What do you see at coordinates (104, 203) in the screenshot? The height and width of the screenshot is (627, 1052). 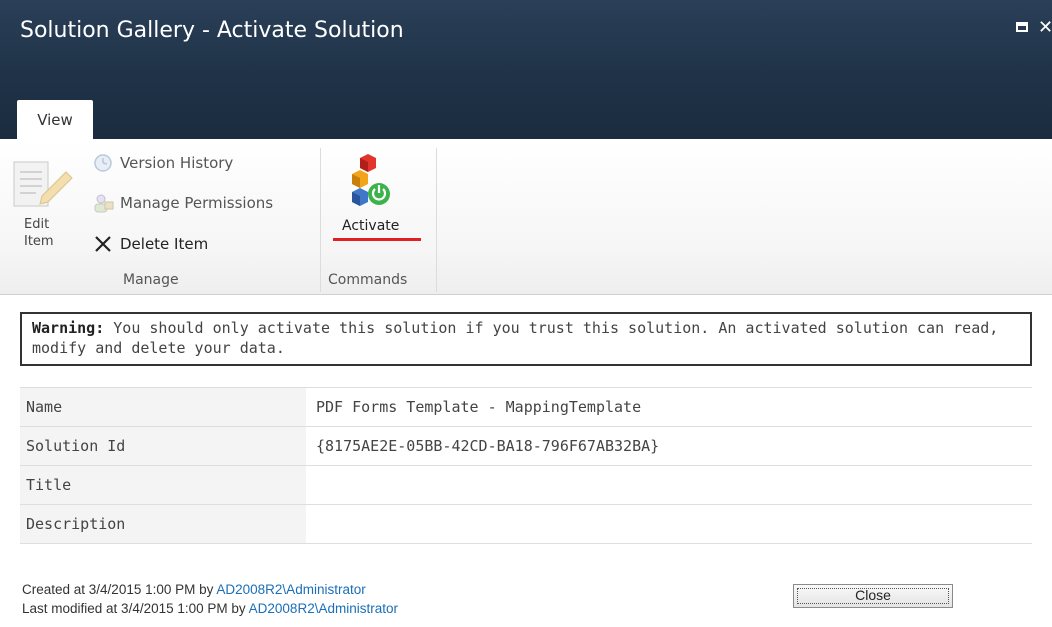 I see `permissions-icon` at bounding box center [104, 203].